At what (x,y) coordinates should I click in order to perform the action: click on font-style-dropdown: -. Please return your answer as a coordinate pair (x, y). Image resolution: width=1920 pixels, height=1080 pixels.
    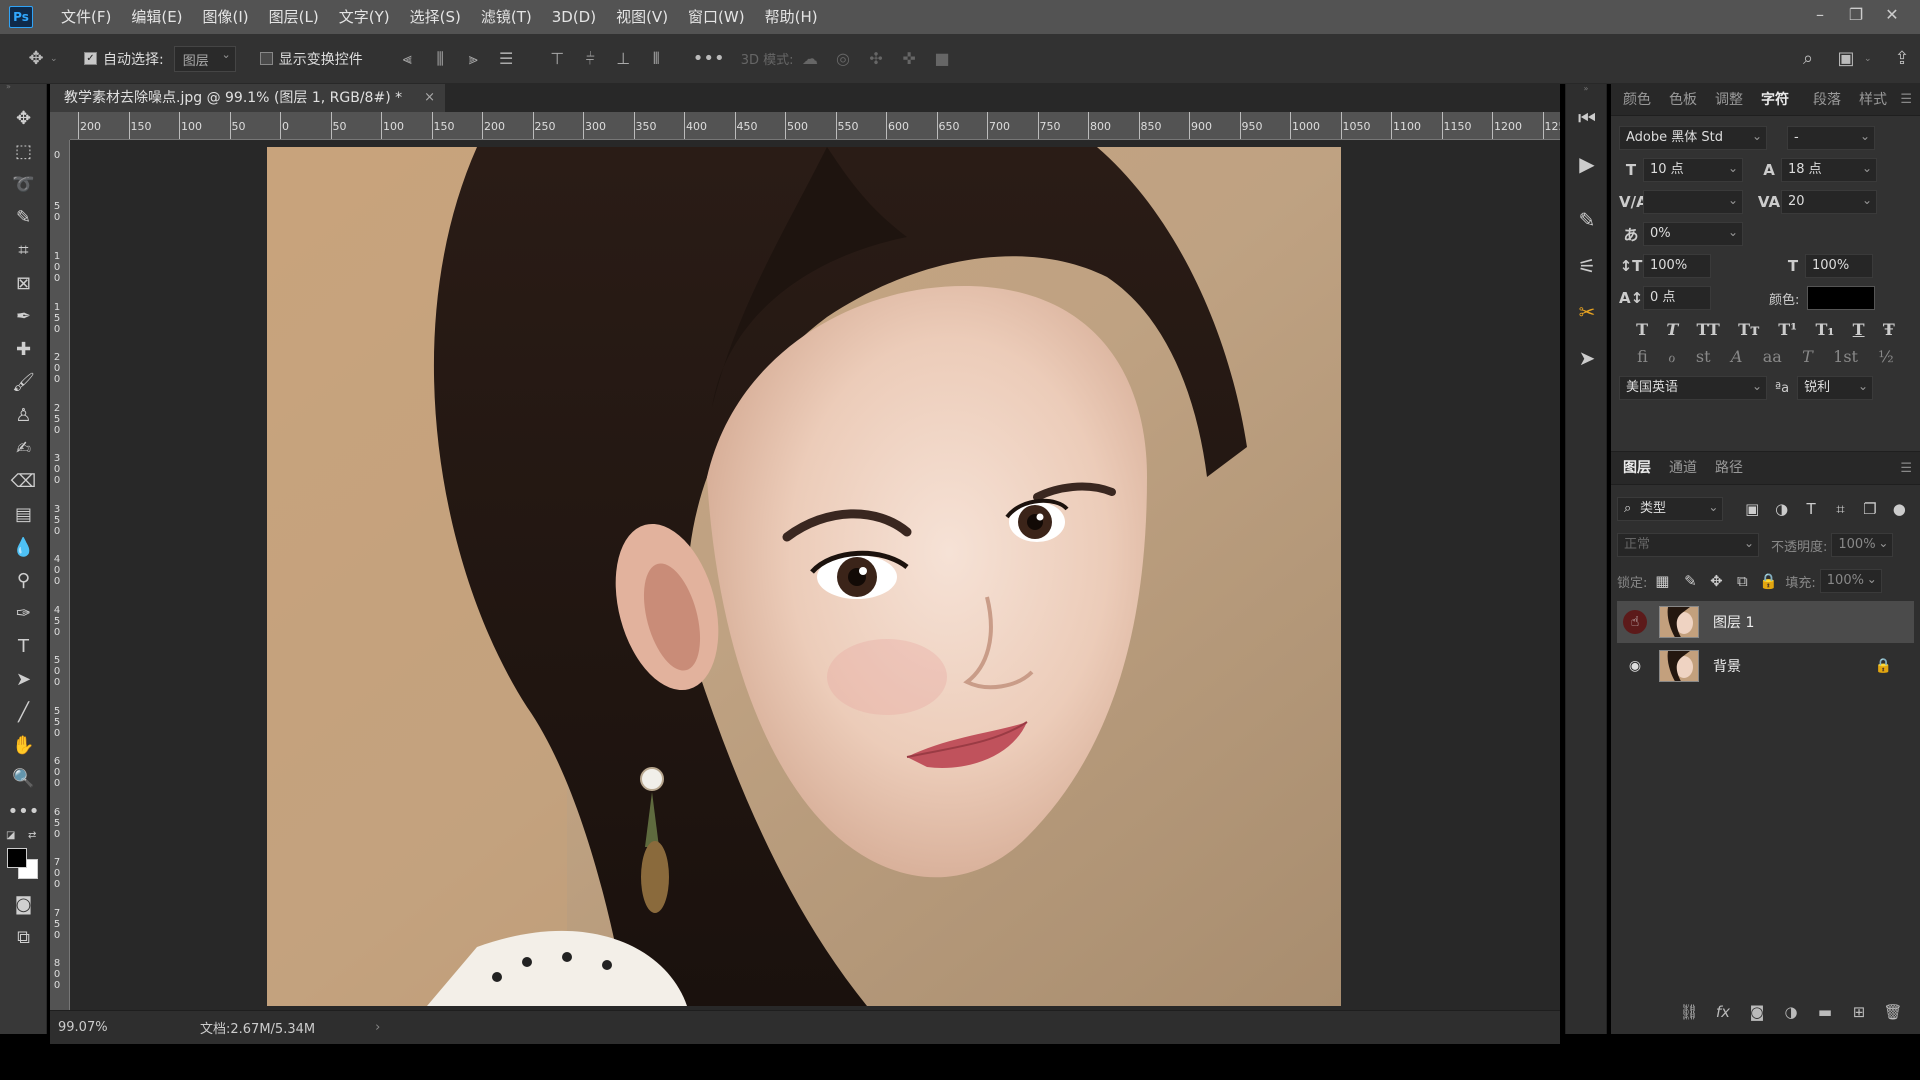
    Looking at the image, I should click on (1831, 137).